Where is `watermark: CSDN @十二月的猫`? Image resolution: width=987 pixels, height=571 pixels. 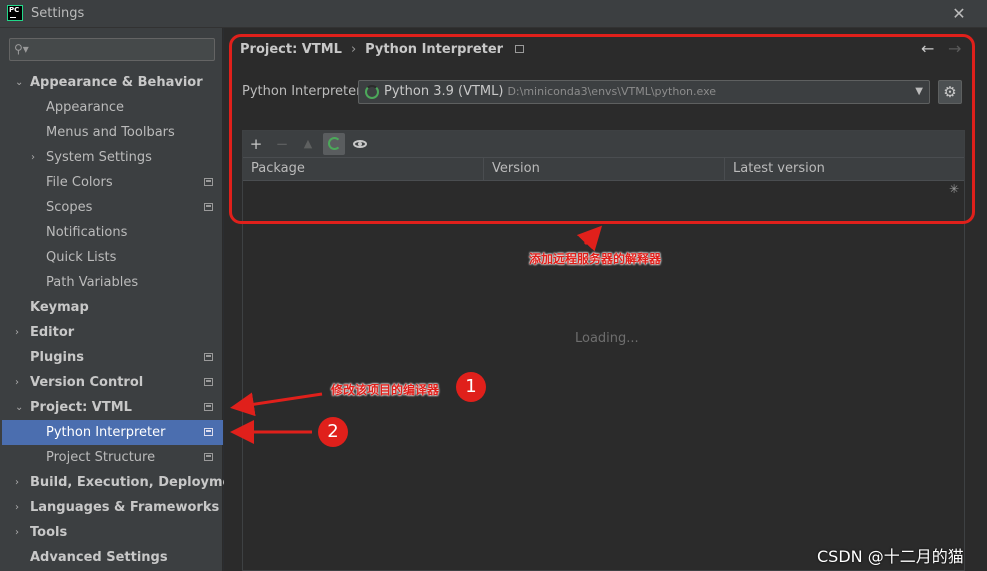
watermark: CSDN @十二月的猫 is located at coordinates (890, 556).